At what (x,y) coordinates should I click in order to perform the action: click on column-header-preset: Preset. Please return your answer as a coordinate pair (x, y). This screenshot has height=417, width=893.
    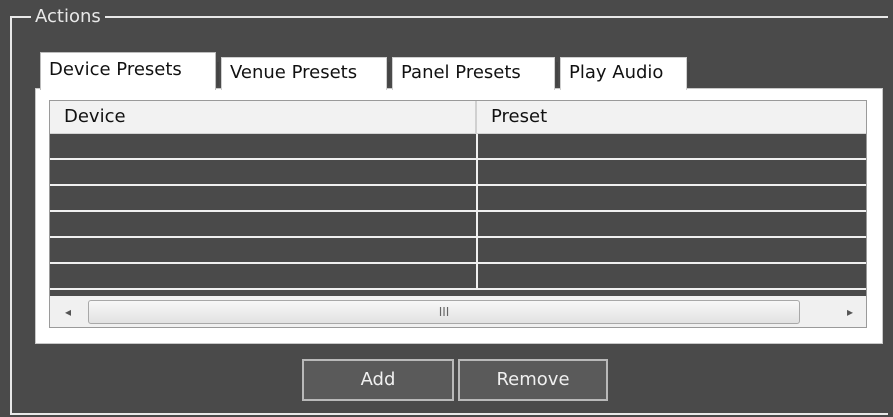
    Looking at the image, I should click on (671, 117).